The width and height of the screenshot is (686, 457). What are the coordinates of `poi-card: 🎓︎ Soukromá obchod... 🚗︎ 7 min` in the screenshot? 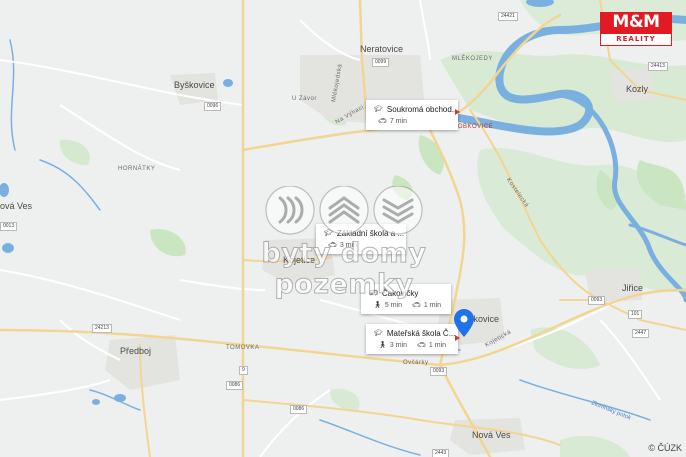 It's located at (412, 115).